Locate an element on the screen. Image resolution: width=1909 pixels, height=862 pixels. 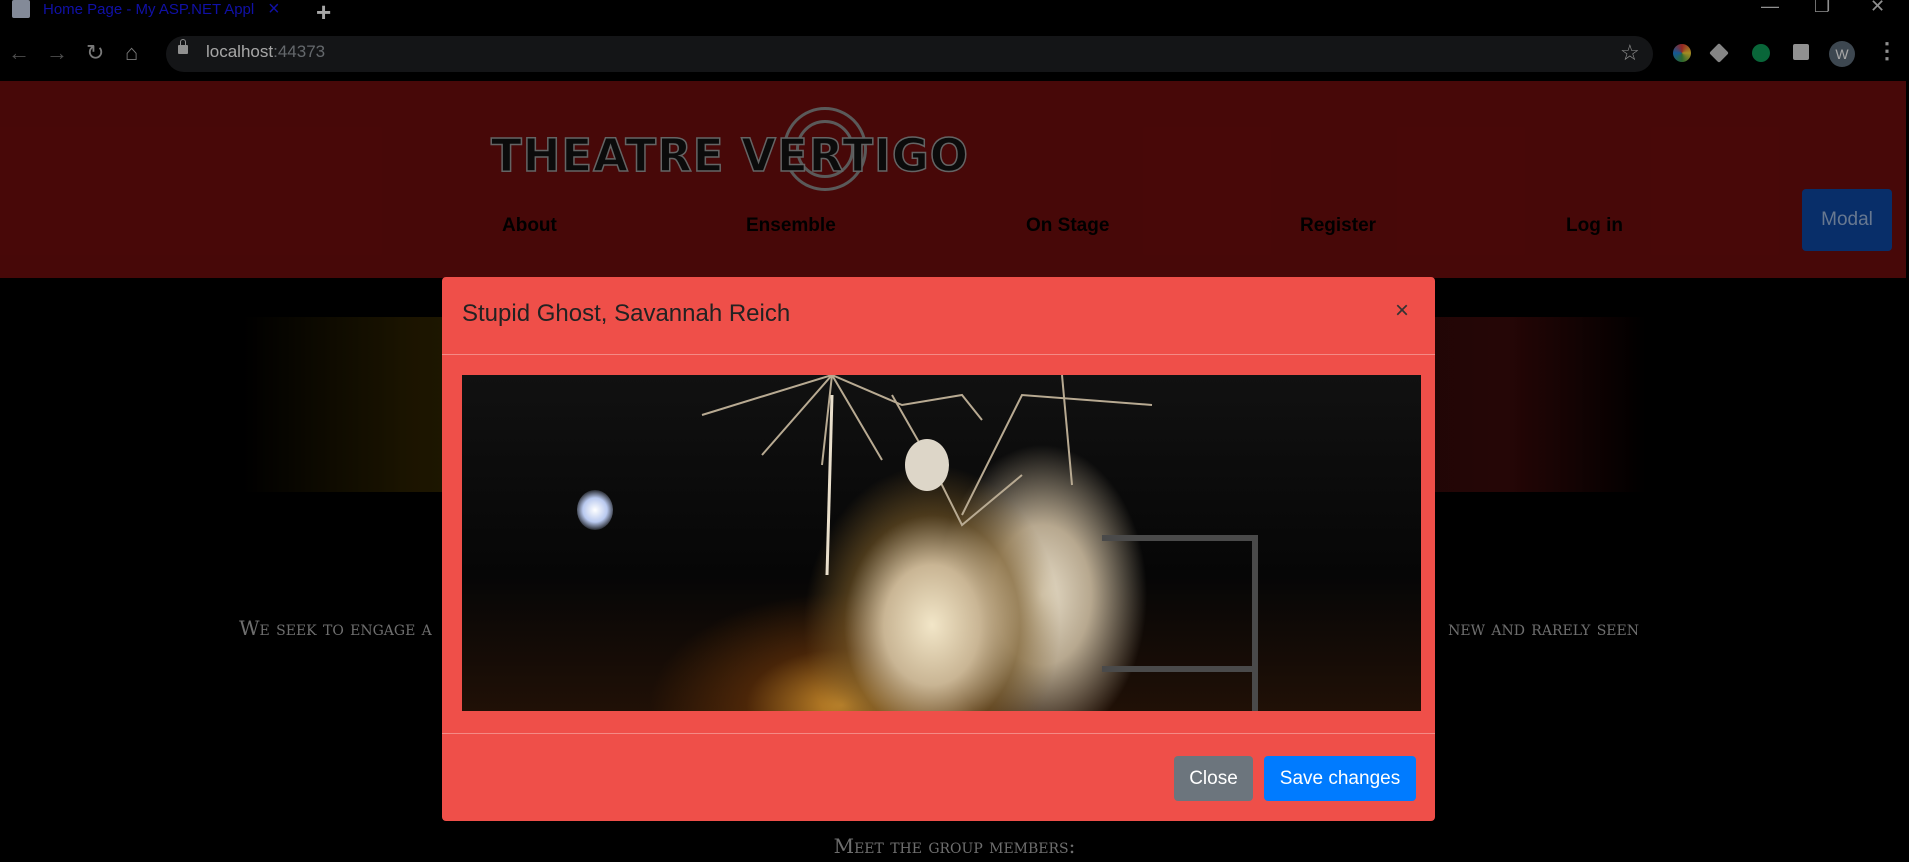
modal-footer-divider is located at coordinates (938, 733).